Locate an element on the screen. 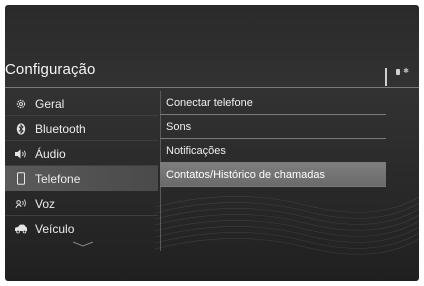  menu-item-audio: Áudio is located at coordinates (81, 153).